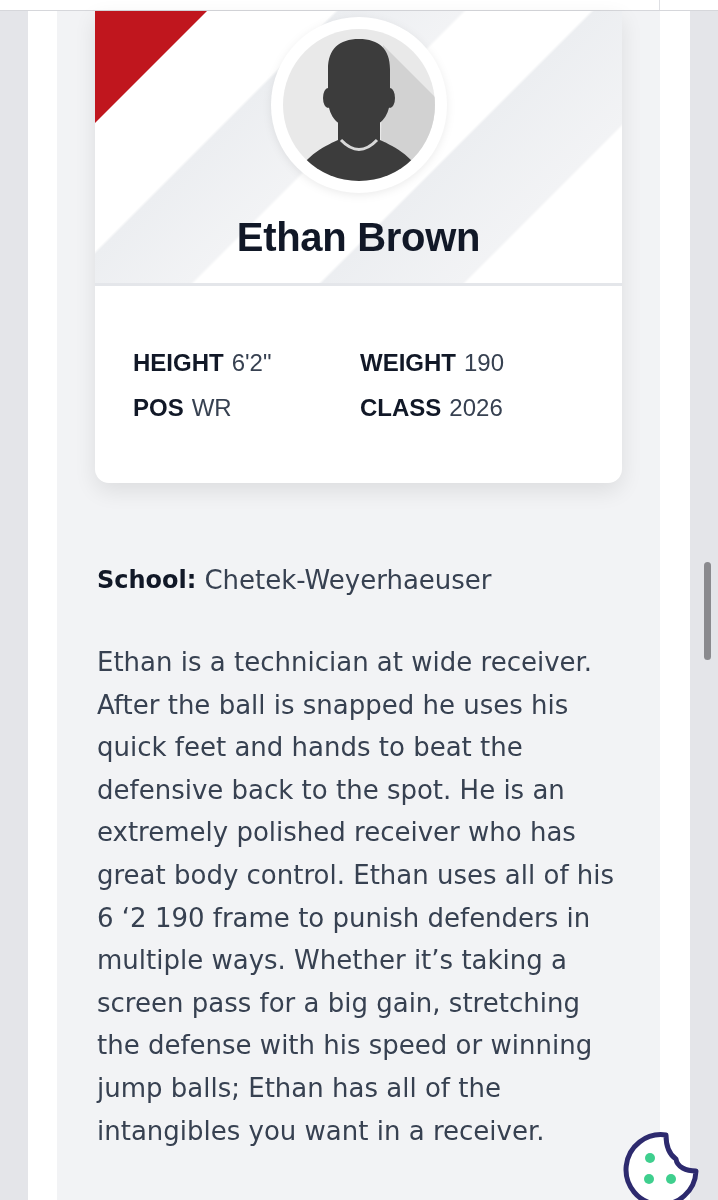 The height and width of the screenshot is (1200, 718). What do you see at coordinates (211, 408) in the screenshot?
I see `stat-value: WR` at bounding box center [211, 408].